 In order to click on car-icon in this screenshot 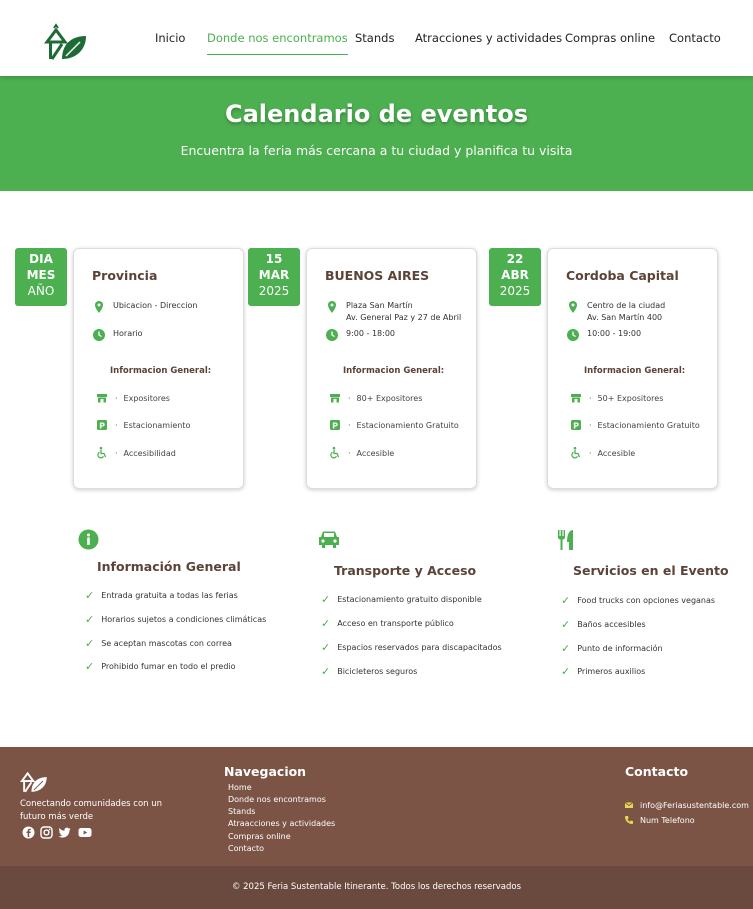, I will do `click(329, 541)`.